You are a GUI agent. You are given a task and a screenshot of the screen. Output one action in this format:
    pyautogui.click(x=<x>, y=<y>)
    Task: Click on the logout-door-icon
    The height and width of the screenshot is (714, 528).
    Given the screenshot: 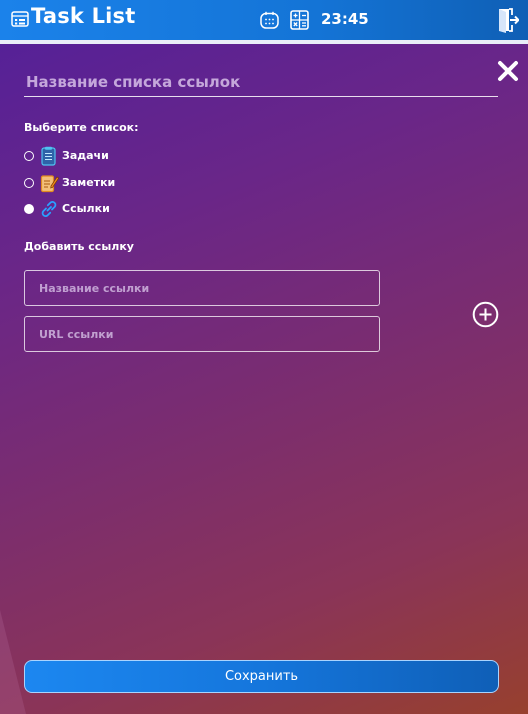 What is the action you would take?
    pyautogui.click(x=508, y=20)
    